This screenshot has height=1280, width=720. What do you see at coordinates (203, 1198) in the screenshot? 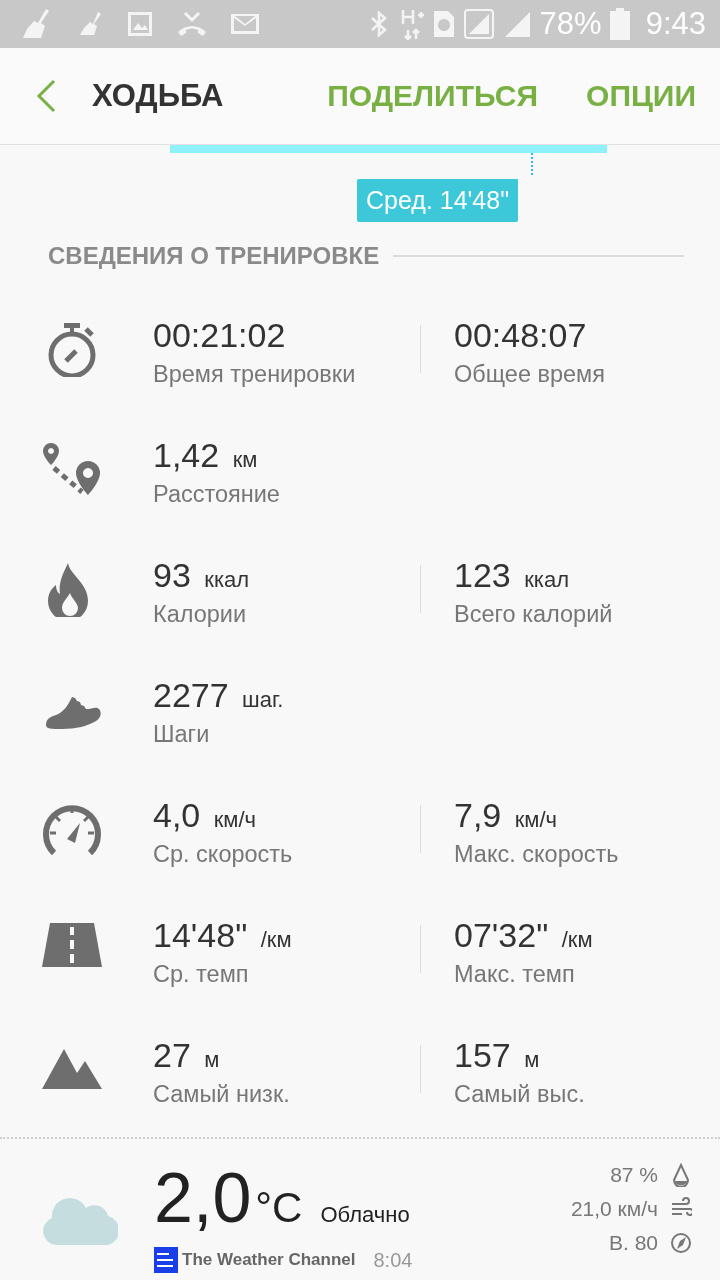
I see `temperature-value: 2,0` at bounding box center [203, 1198].